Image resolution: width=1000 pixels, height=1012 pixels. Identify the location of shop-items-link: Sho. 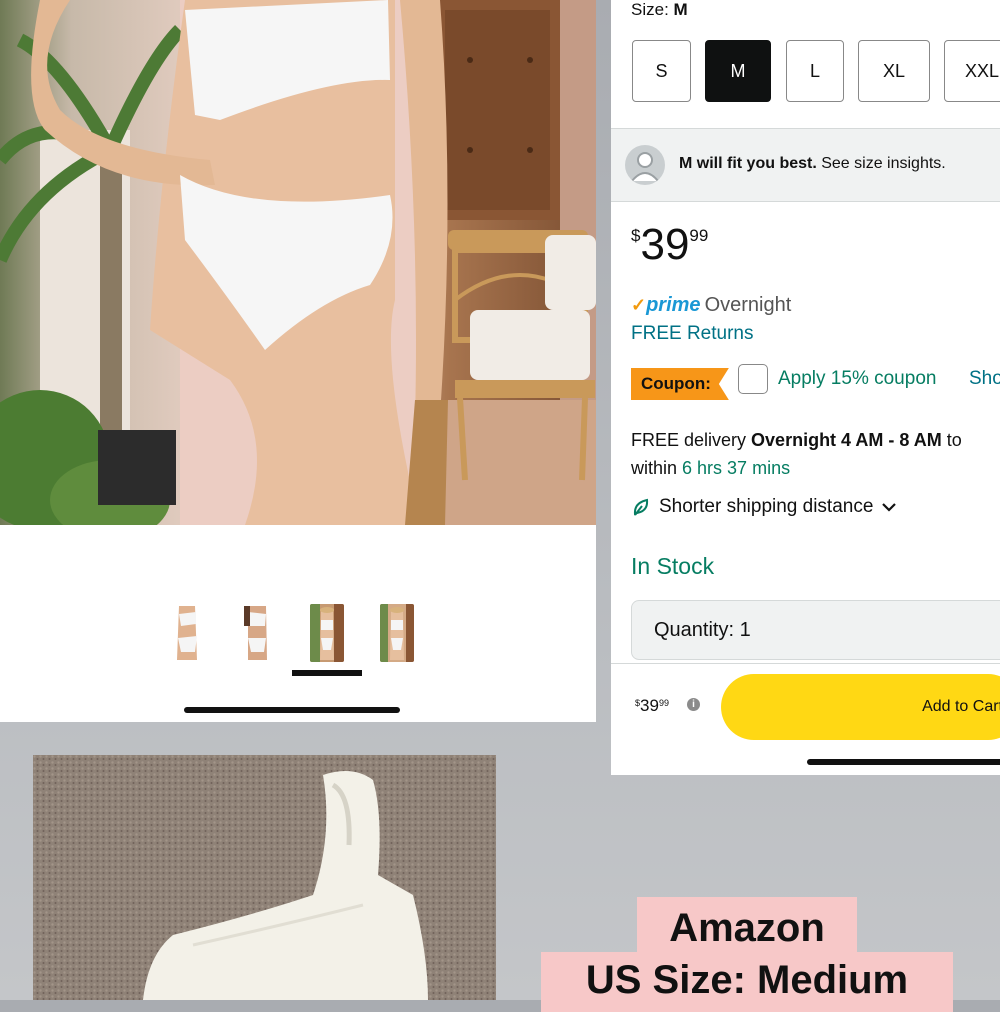
(984, 379).